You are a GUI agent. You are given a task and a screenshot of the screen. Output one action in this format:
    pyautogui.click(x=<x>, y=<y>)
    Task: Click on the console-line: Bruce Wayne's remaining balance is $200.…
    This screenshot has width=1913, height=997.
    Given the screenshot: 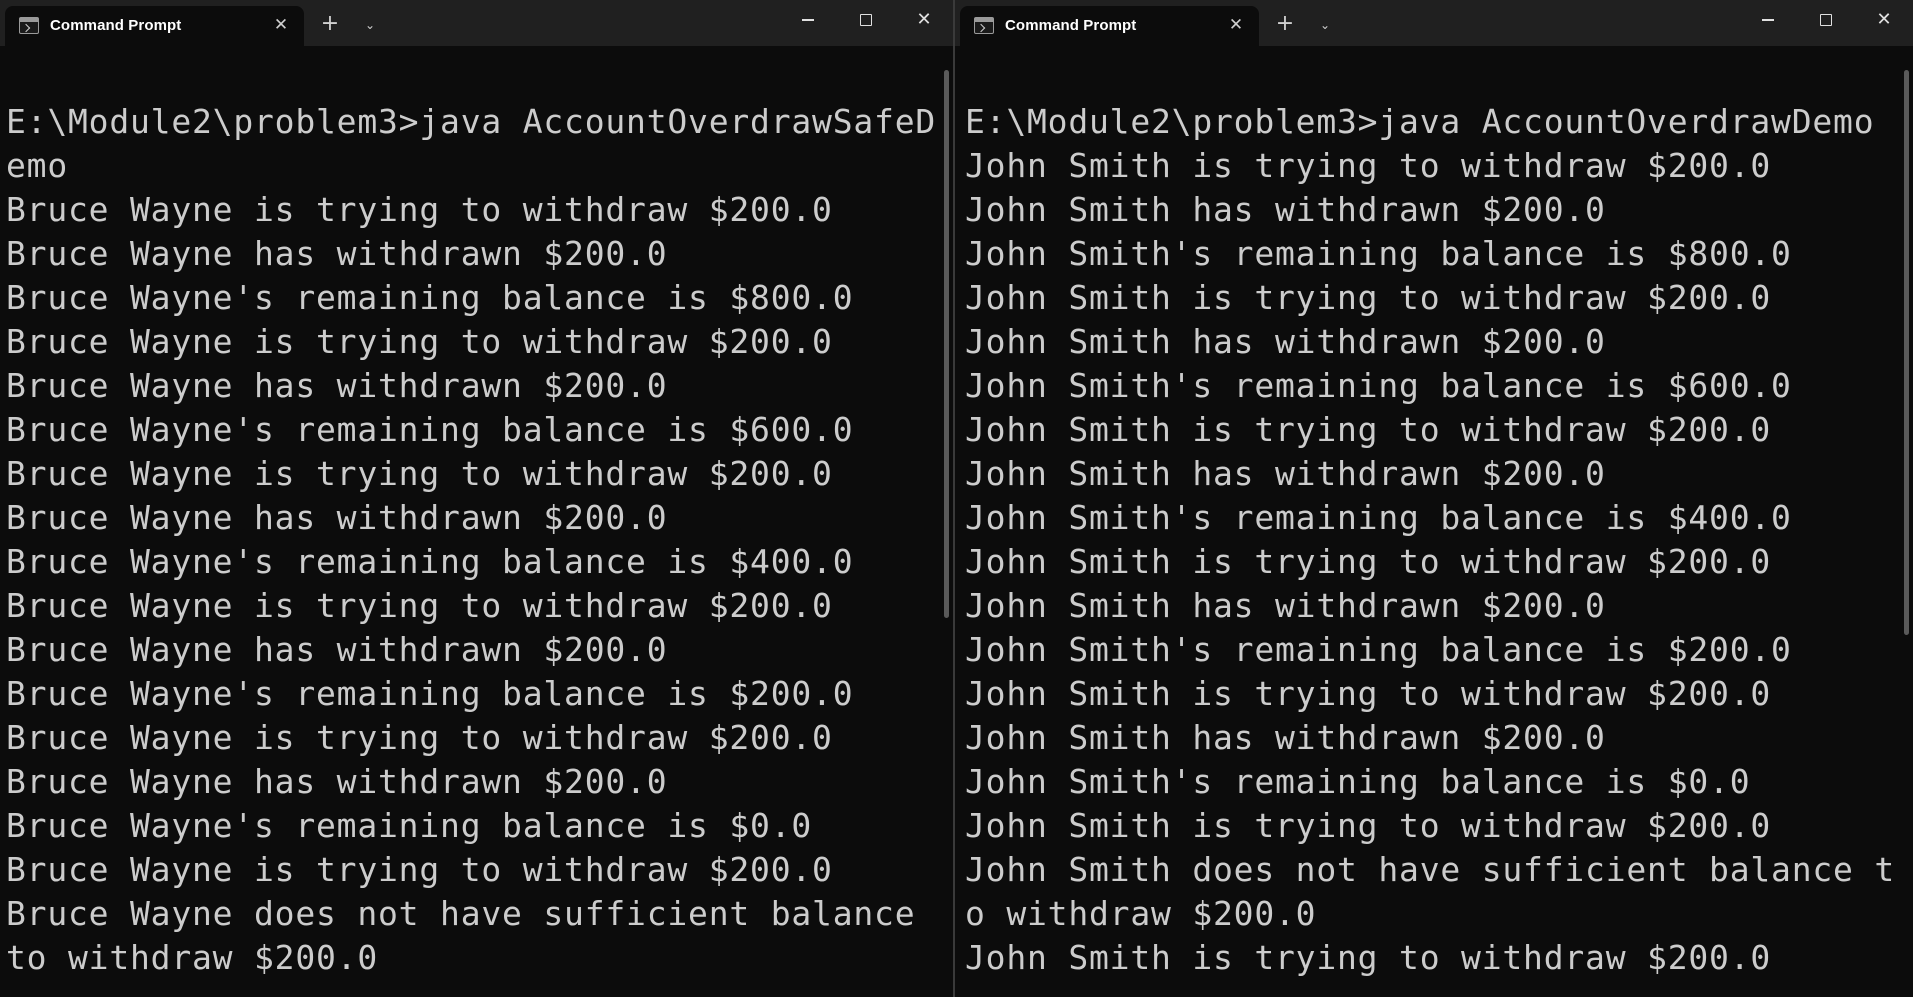 What is the action you would take?
    pyautogui.click(x=430, y=693)
    